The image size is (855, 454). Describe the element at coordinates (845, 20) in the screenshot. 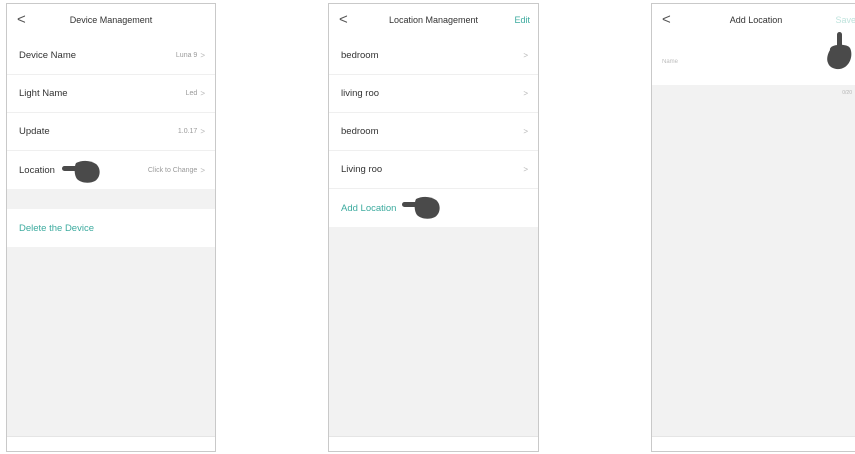

I see `save-button: Save` at that location.